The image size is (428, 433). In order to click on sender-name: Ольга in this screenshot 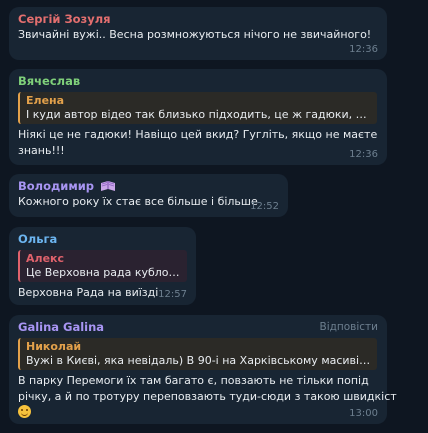, I will do `click(102, 239)`.